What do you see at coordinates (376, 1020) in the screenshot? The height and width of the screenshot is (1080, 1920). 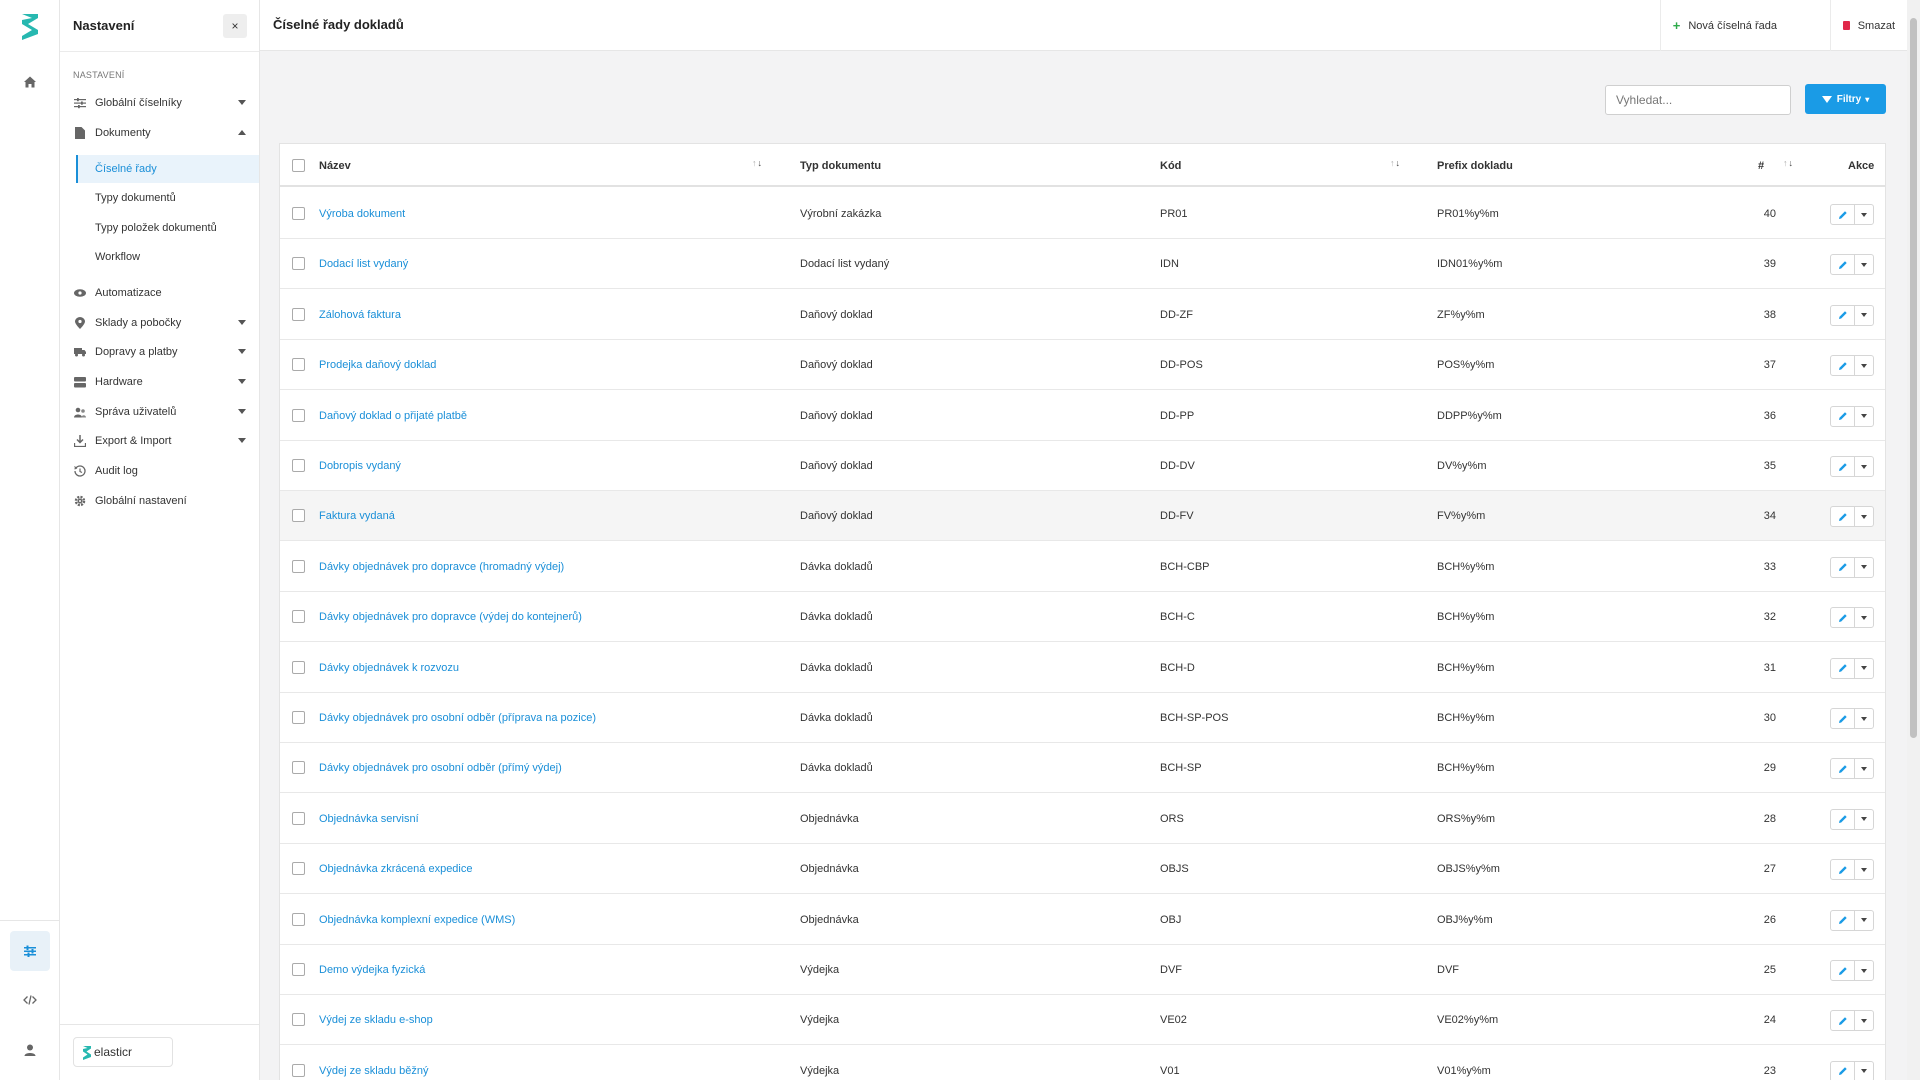 I see `row-name-link: Výdej ze skladu e-shop` at bounding box center [376, 1020].